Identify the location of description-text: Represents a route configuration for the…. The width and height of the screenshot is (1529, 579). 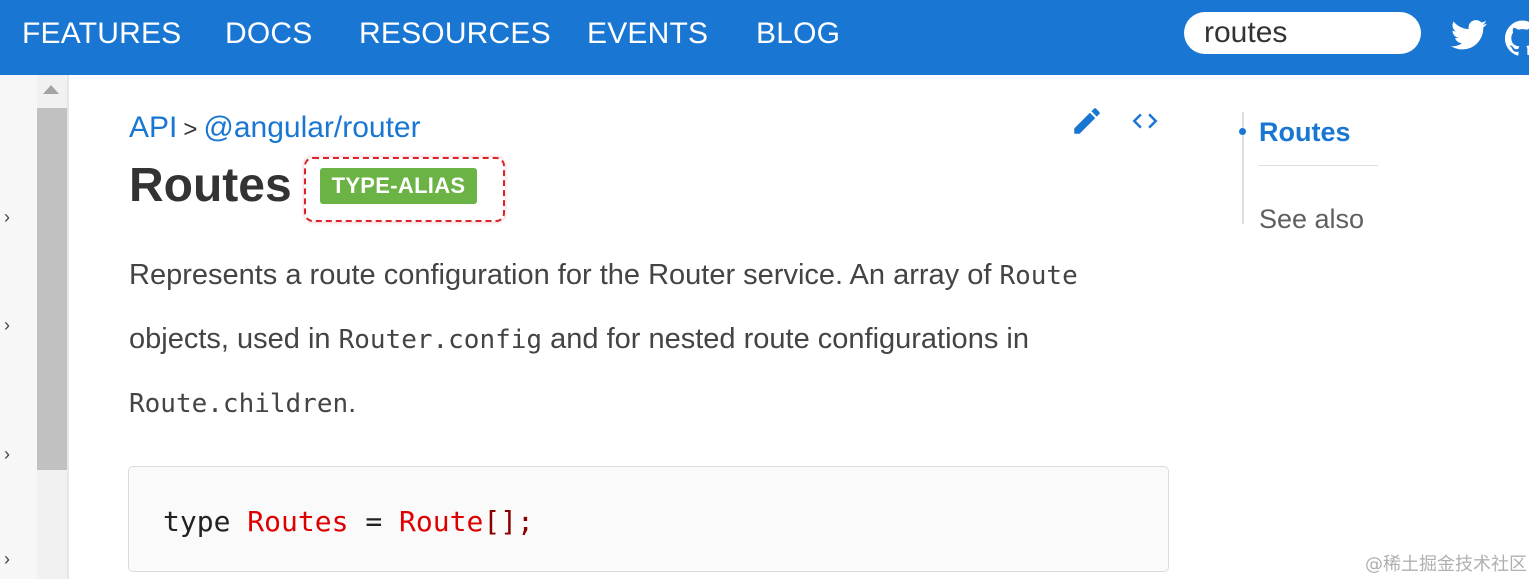
(564, 275).